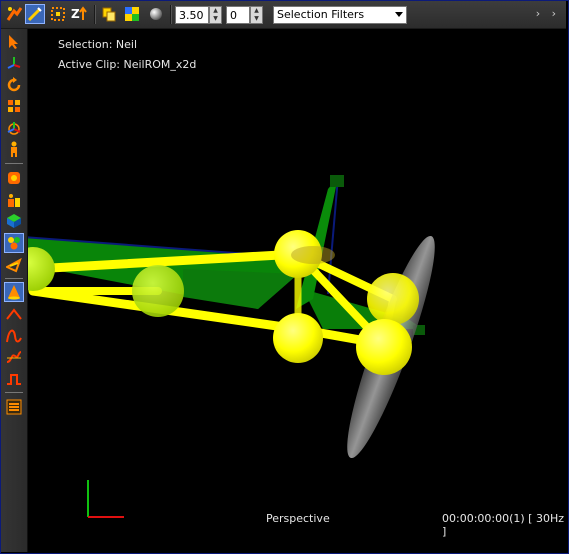 This screenshot has height=554, width=569. I want to click on cone-icon, so click(14, 292).